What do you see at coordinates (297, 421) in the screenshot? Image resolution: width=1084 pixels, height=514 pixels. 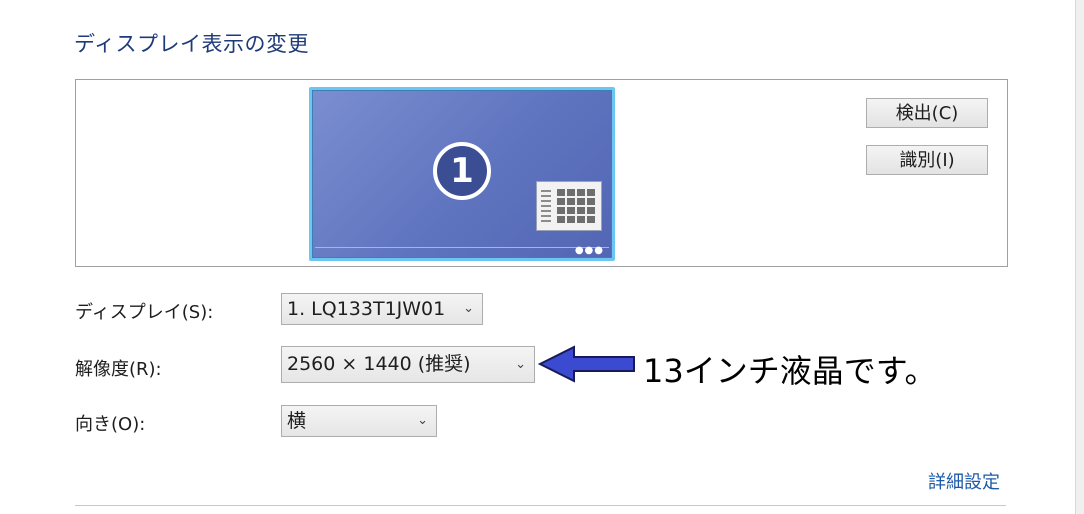 I see `orientation-select-value: 横` at bounding box center [297, 421].